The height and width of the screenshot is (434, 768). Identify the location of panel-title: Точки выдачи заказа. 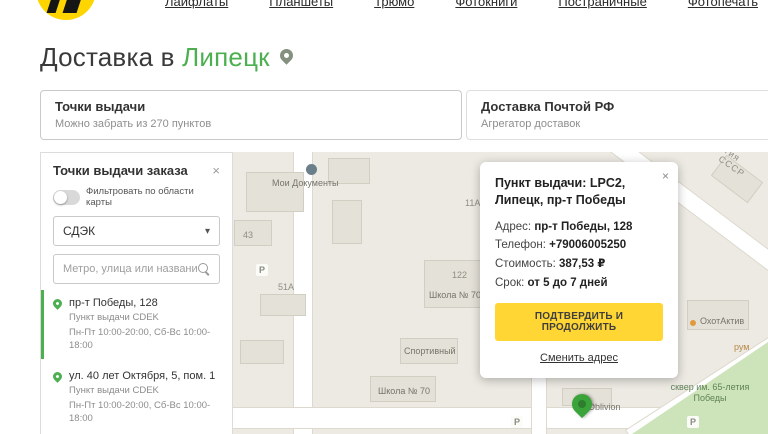
(120, 170).